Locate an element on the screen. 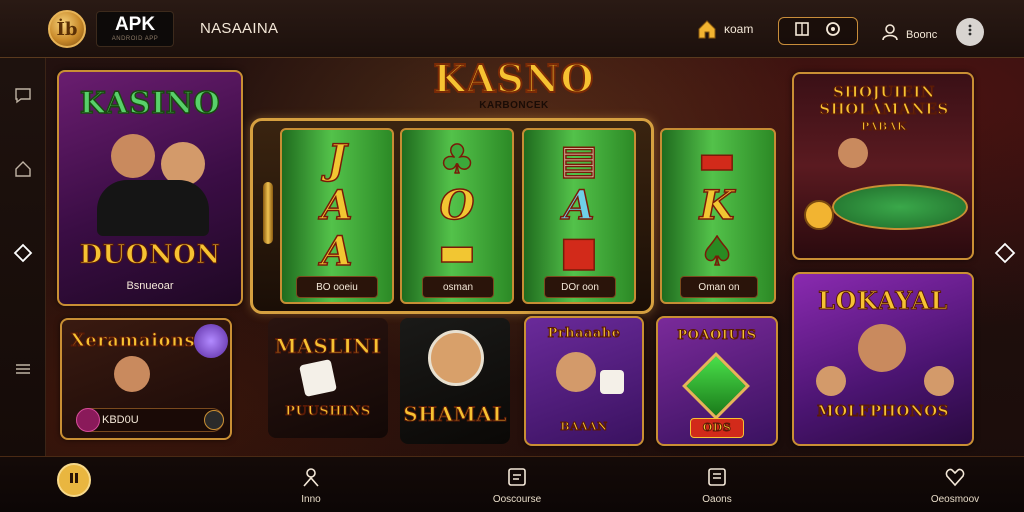 This screenshot has width=1024, height=512. tile-purple-one-title: Prhaaahe is located at coordinates (584, 334).